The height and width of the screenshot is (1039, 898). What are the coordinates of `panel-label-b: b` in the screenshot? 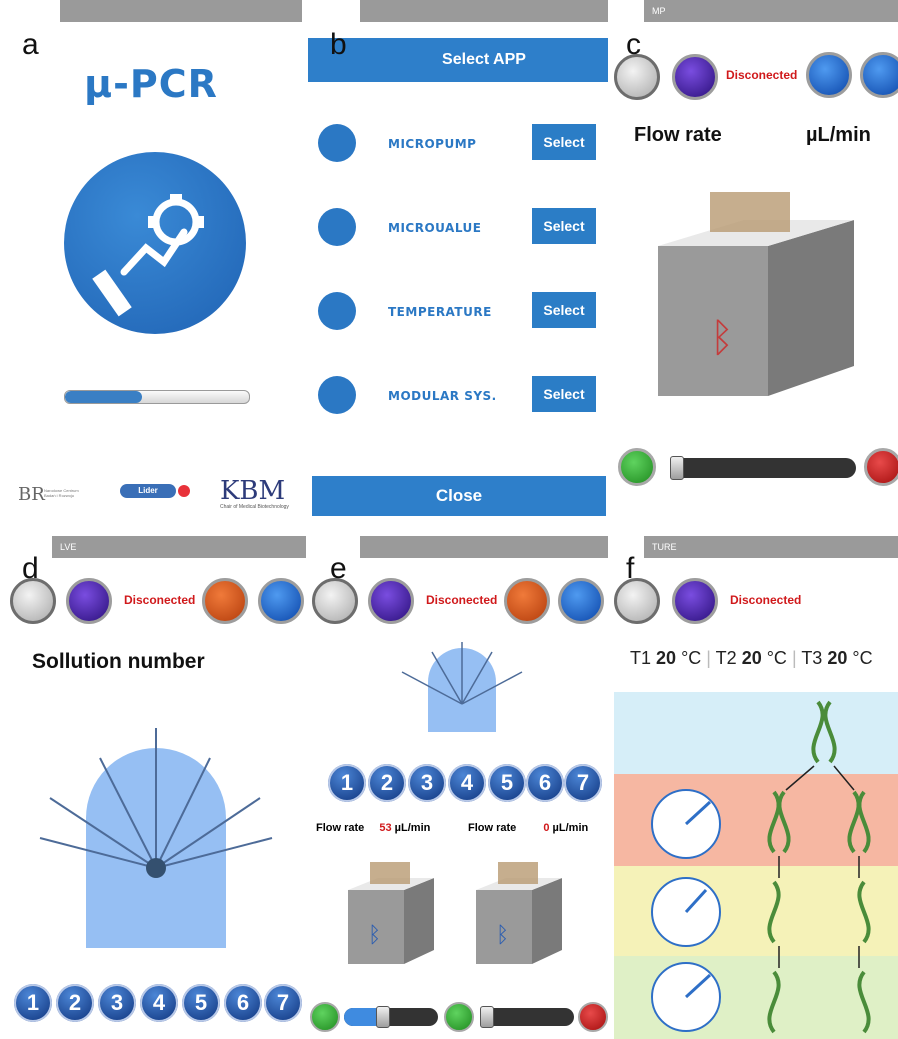 It's located at (338, 44).